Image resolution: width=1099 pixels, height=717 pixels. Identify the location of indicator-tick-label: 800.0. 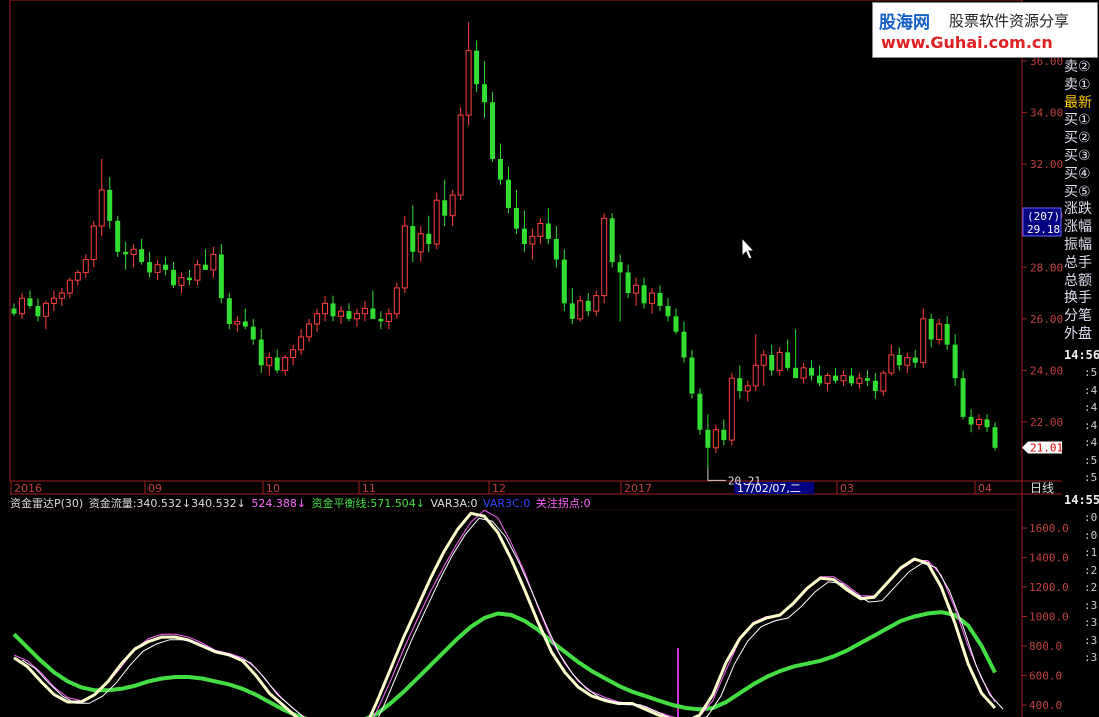
(1045, 646).